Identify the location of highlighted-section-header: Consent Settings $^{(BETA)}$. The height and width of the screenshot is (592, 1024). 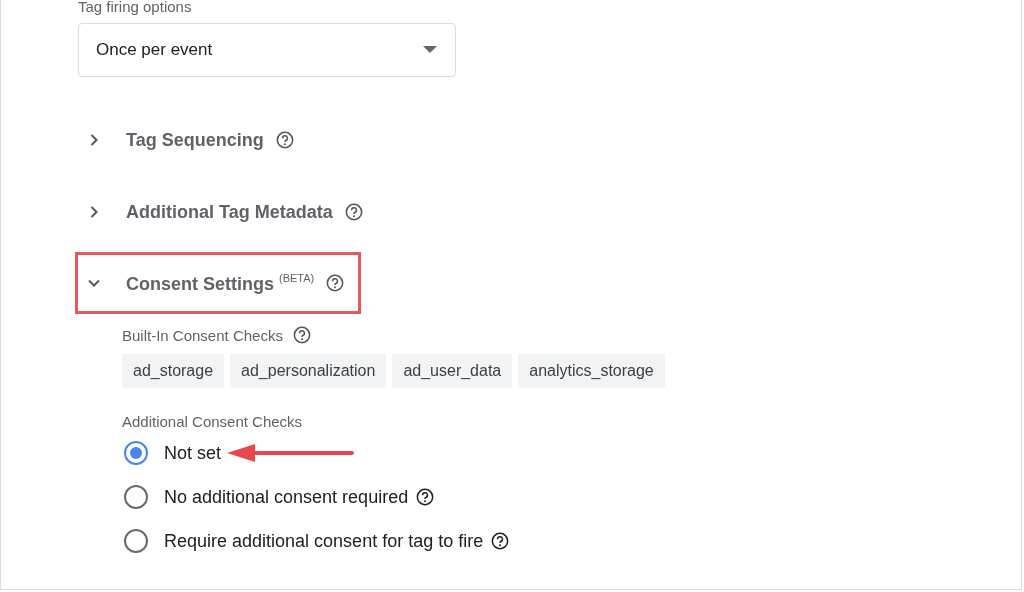
(218, 283).